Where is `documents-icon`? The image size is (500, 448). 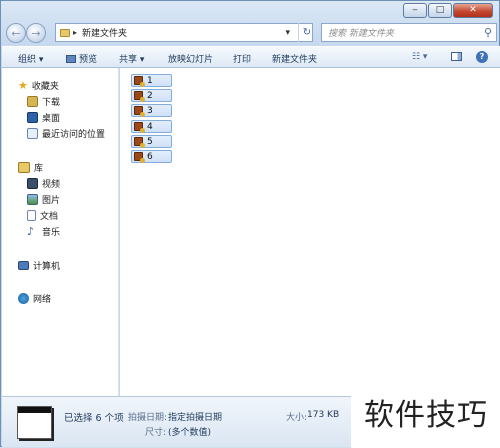
documents-icon is located at coordinates (31, 215).